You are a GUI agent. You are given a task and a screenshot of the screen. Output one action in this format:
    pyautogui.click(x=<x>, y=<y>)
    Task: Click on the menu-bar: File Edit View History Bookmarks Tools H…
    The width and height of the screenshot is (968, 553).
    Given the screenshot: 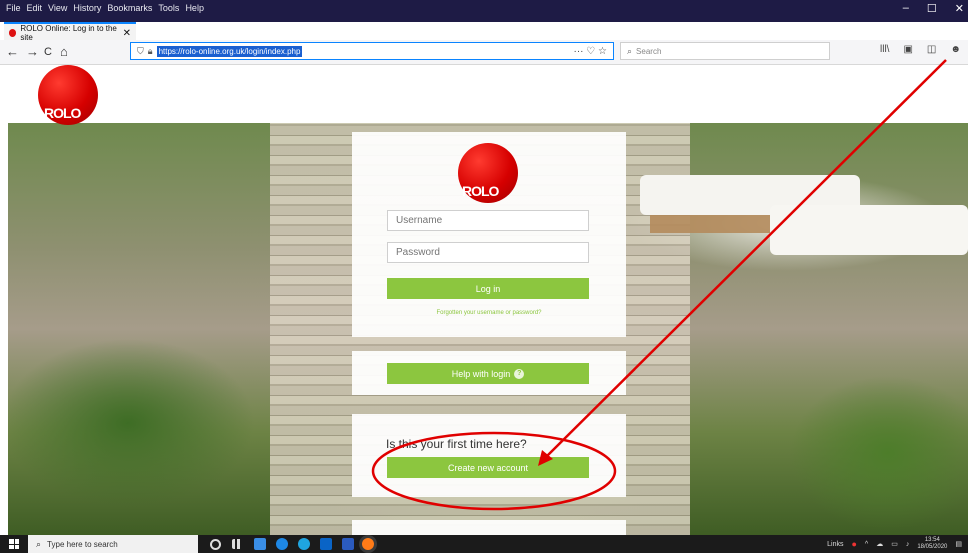 What is the action you would take?
    pyautogui.click(x=105, y=8)
    